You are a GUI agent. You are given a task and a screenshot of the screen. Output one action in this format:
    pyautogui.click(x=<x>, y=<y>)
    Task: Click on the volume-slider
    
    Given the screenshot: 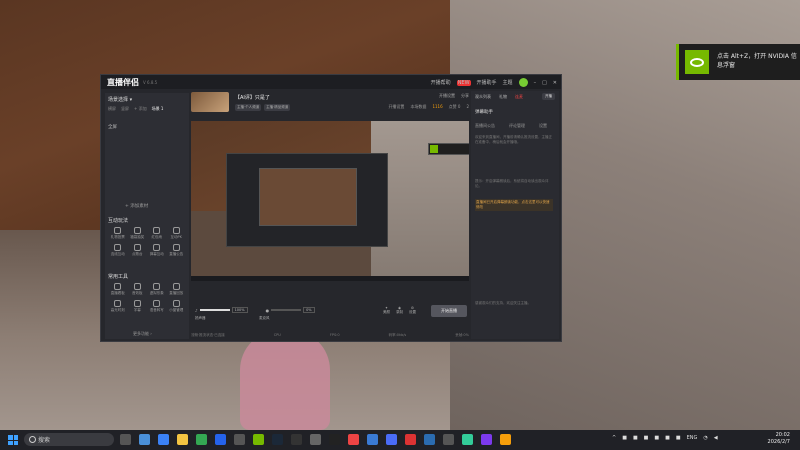 What is the action you would take?
    pyautogui.click(x=214, y=310)
    